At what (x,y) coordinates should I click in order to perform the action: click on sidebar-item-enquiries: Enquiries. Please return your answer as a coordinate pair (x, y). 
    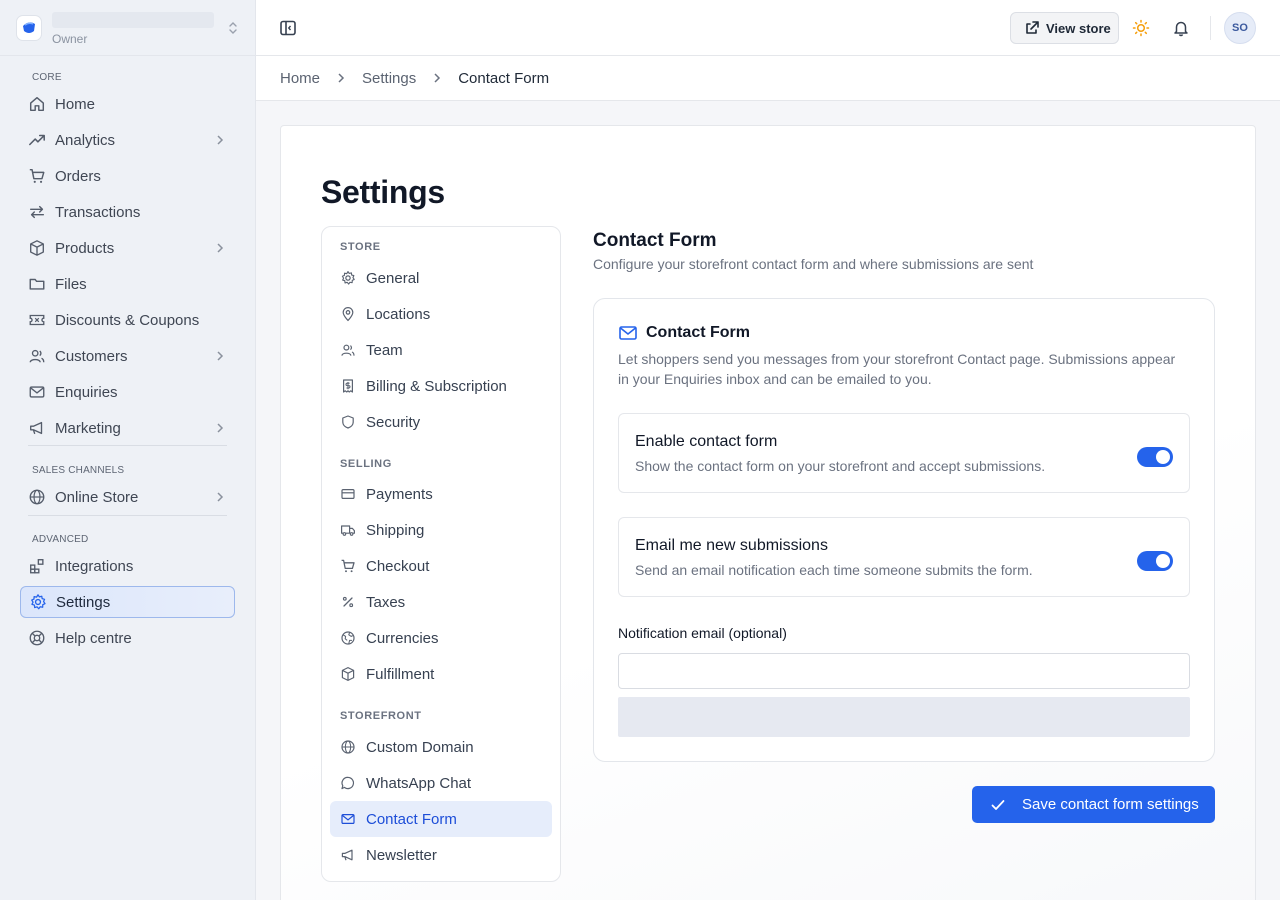
    Looking at the image, I should click on (127, 392).